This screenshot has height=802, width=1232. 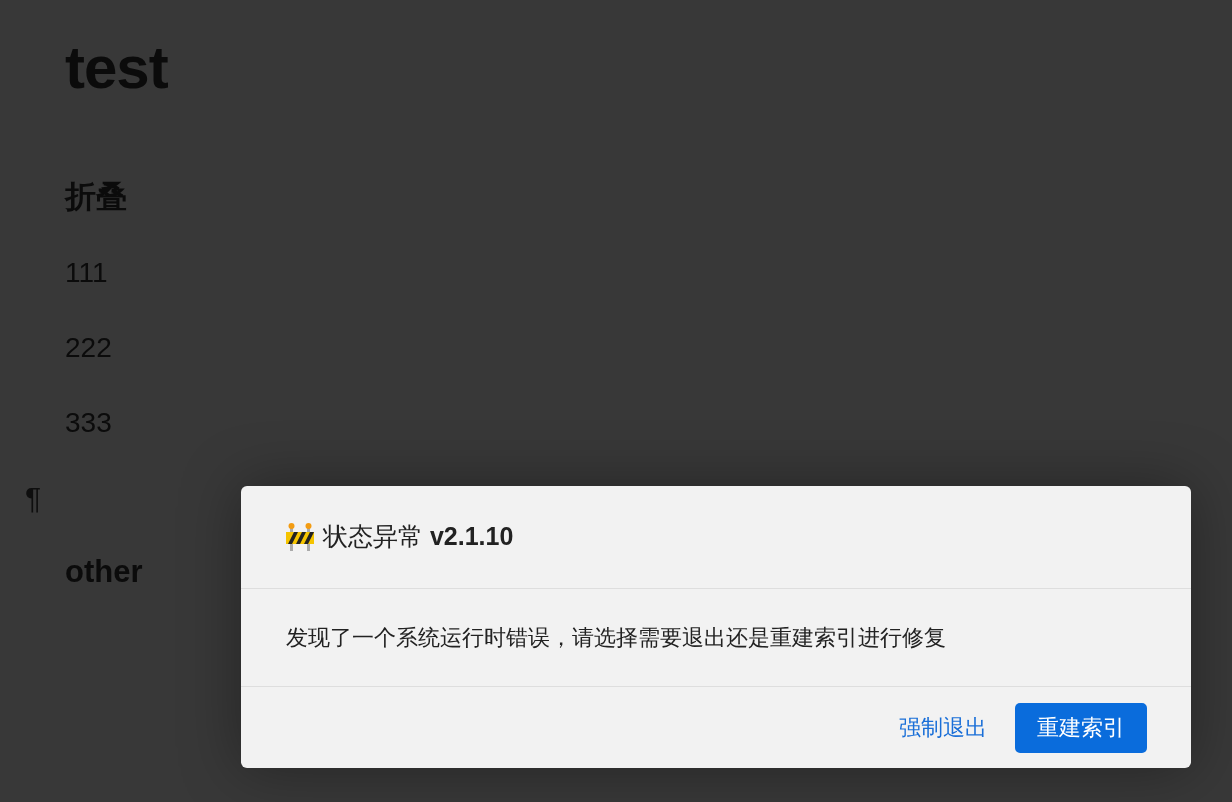 What do you see at coordinates (300, 537) in the screenshot?
I see `barrier-icon` at bounding box center [300, 537].